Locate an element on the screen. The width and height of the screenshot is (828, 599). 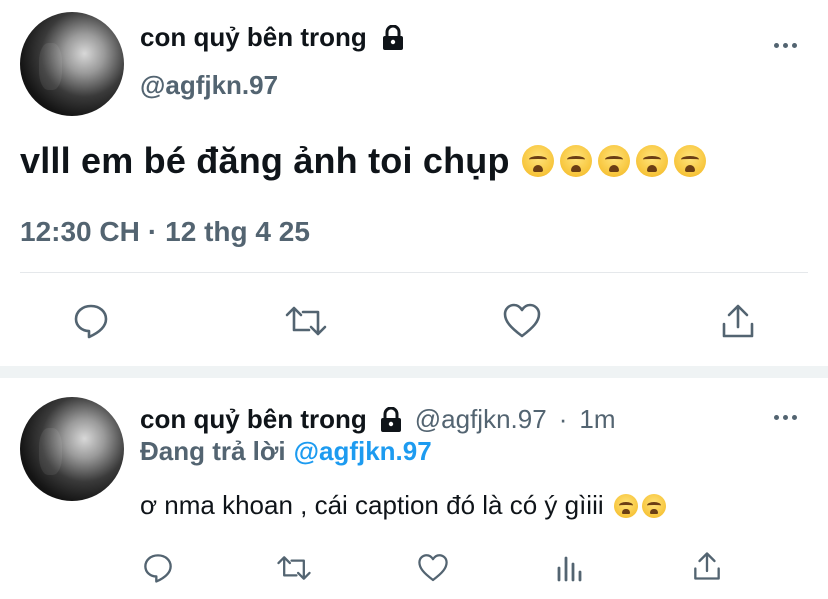
reply-author-handle: @agfjkn.97 is located at coordinates (481, 419).